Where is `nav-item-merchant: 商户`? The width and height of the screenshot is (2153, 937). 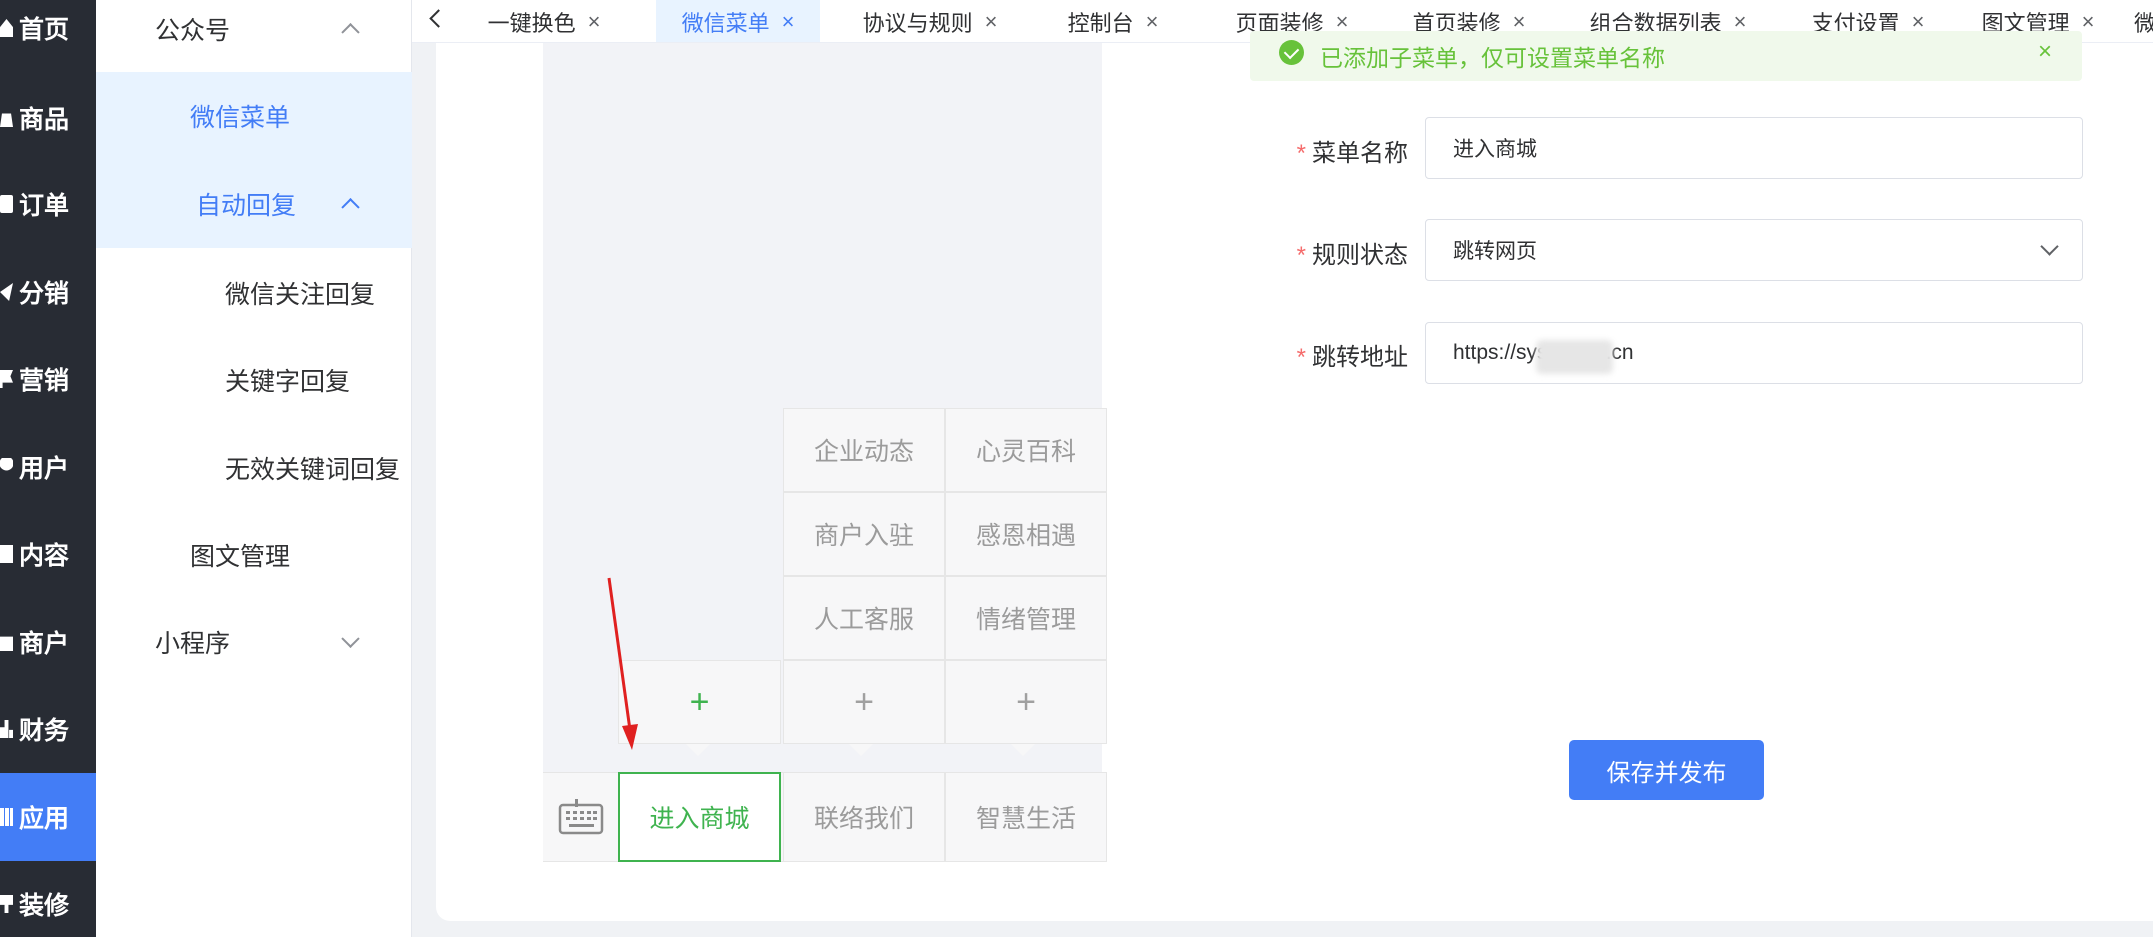 nav-item-merchant: 商户 is located at coordinates (48, 642).